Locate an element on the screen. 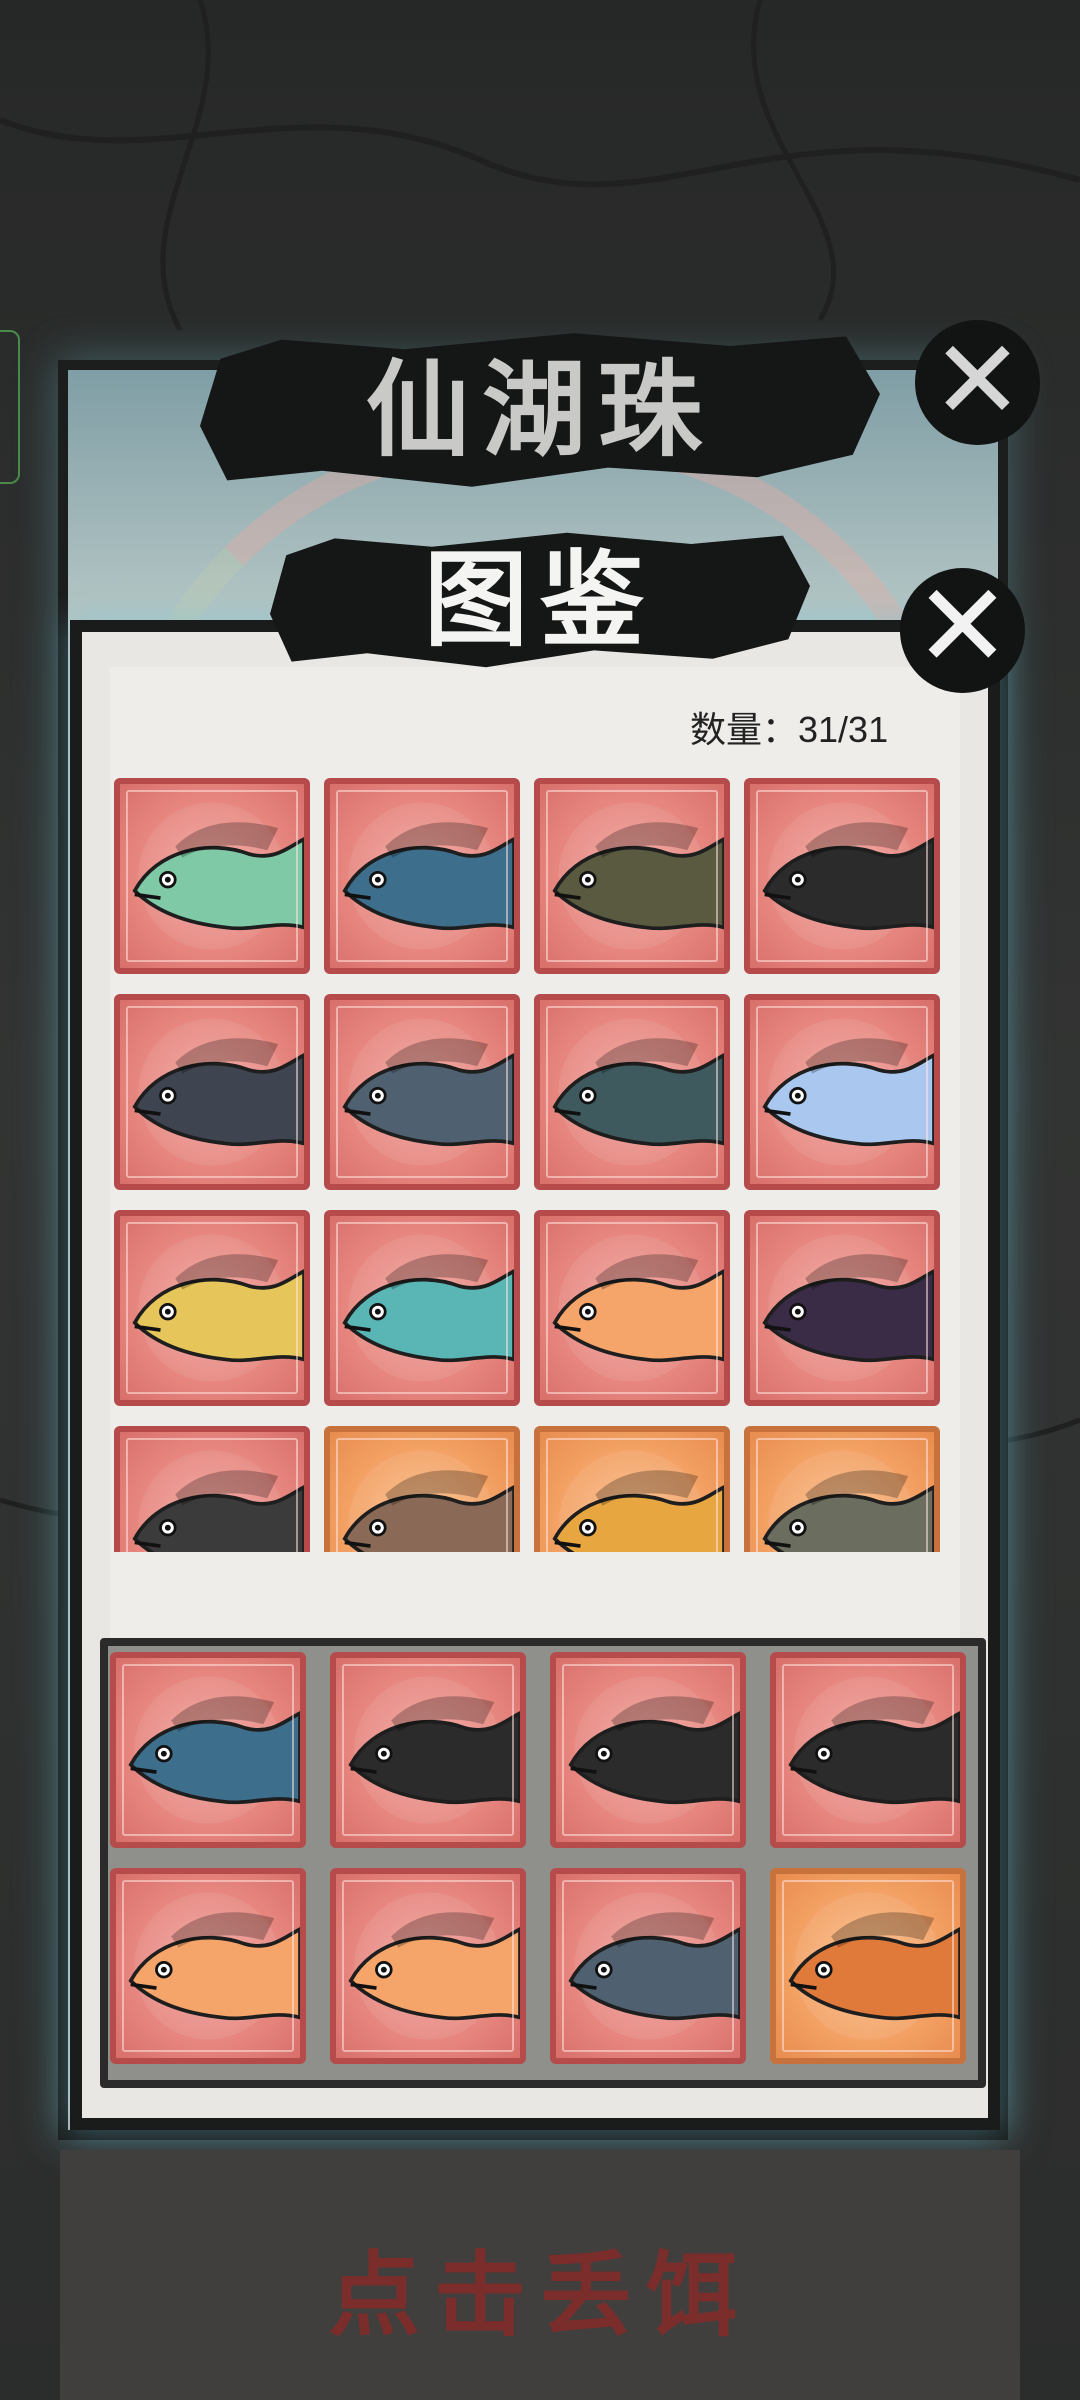 The height and width of the screenshot is (2400, 1080). side-tab is located at coordinates (10, 407).